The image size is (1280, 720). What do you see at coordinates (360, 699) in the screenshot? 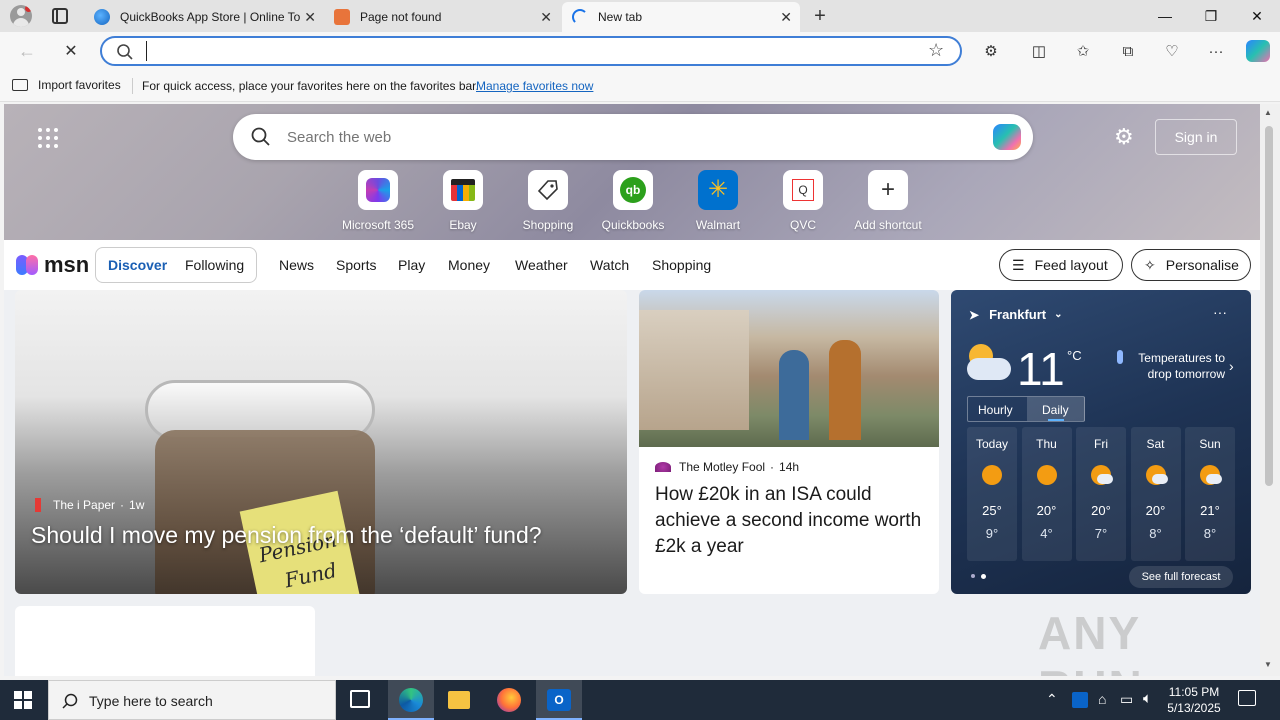
I see `task-view-icon` at bounding box center [360, 699].